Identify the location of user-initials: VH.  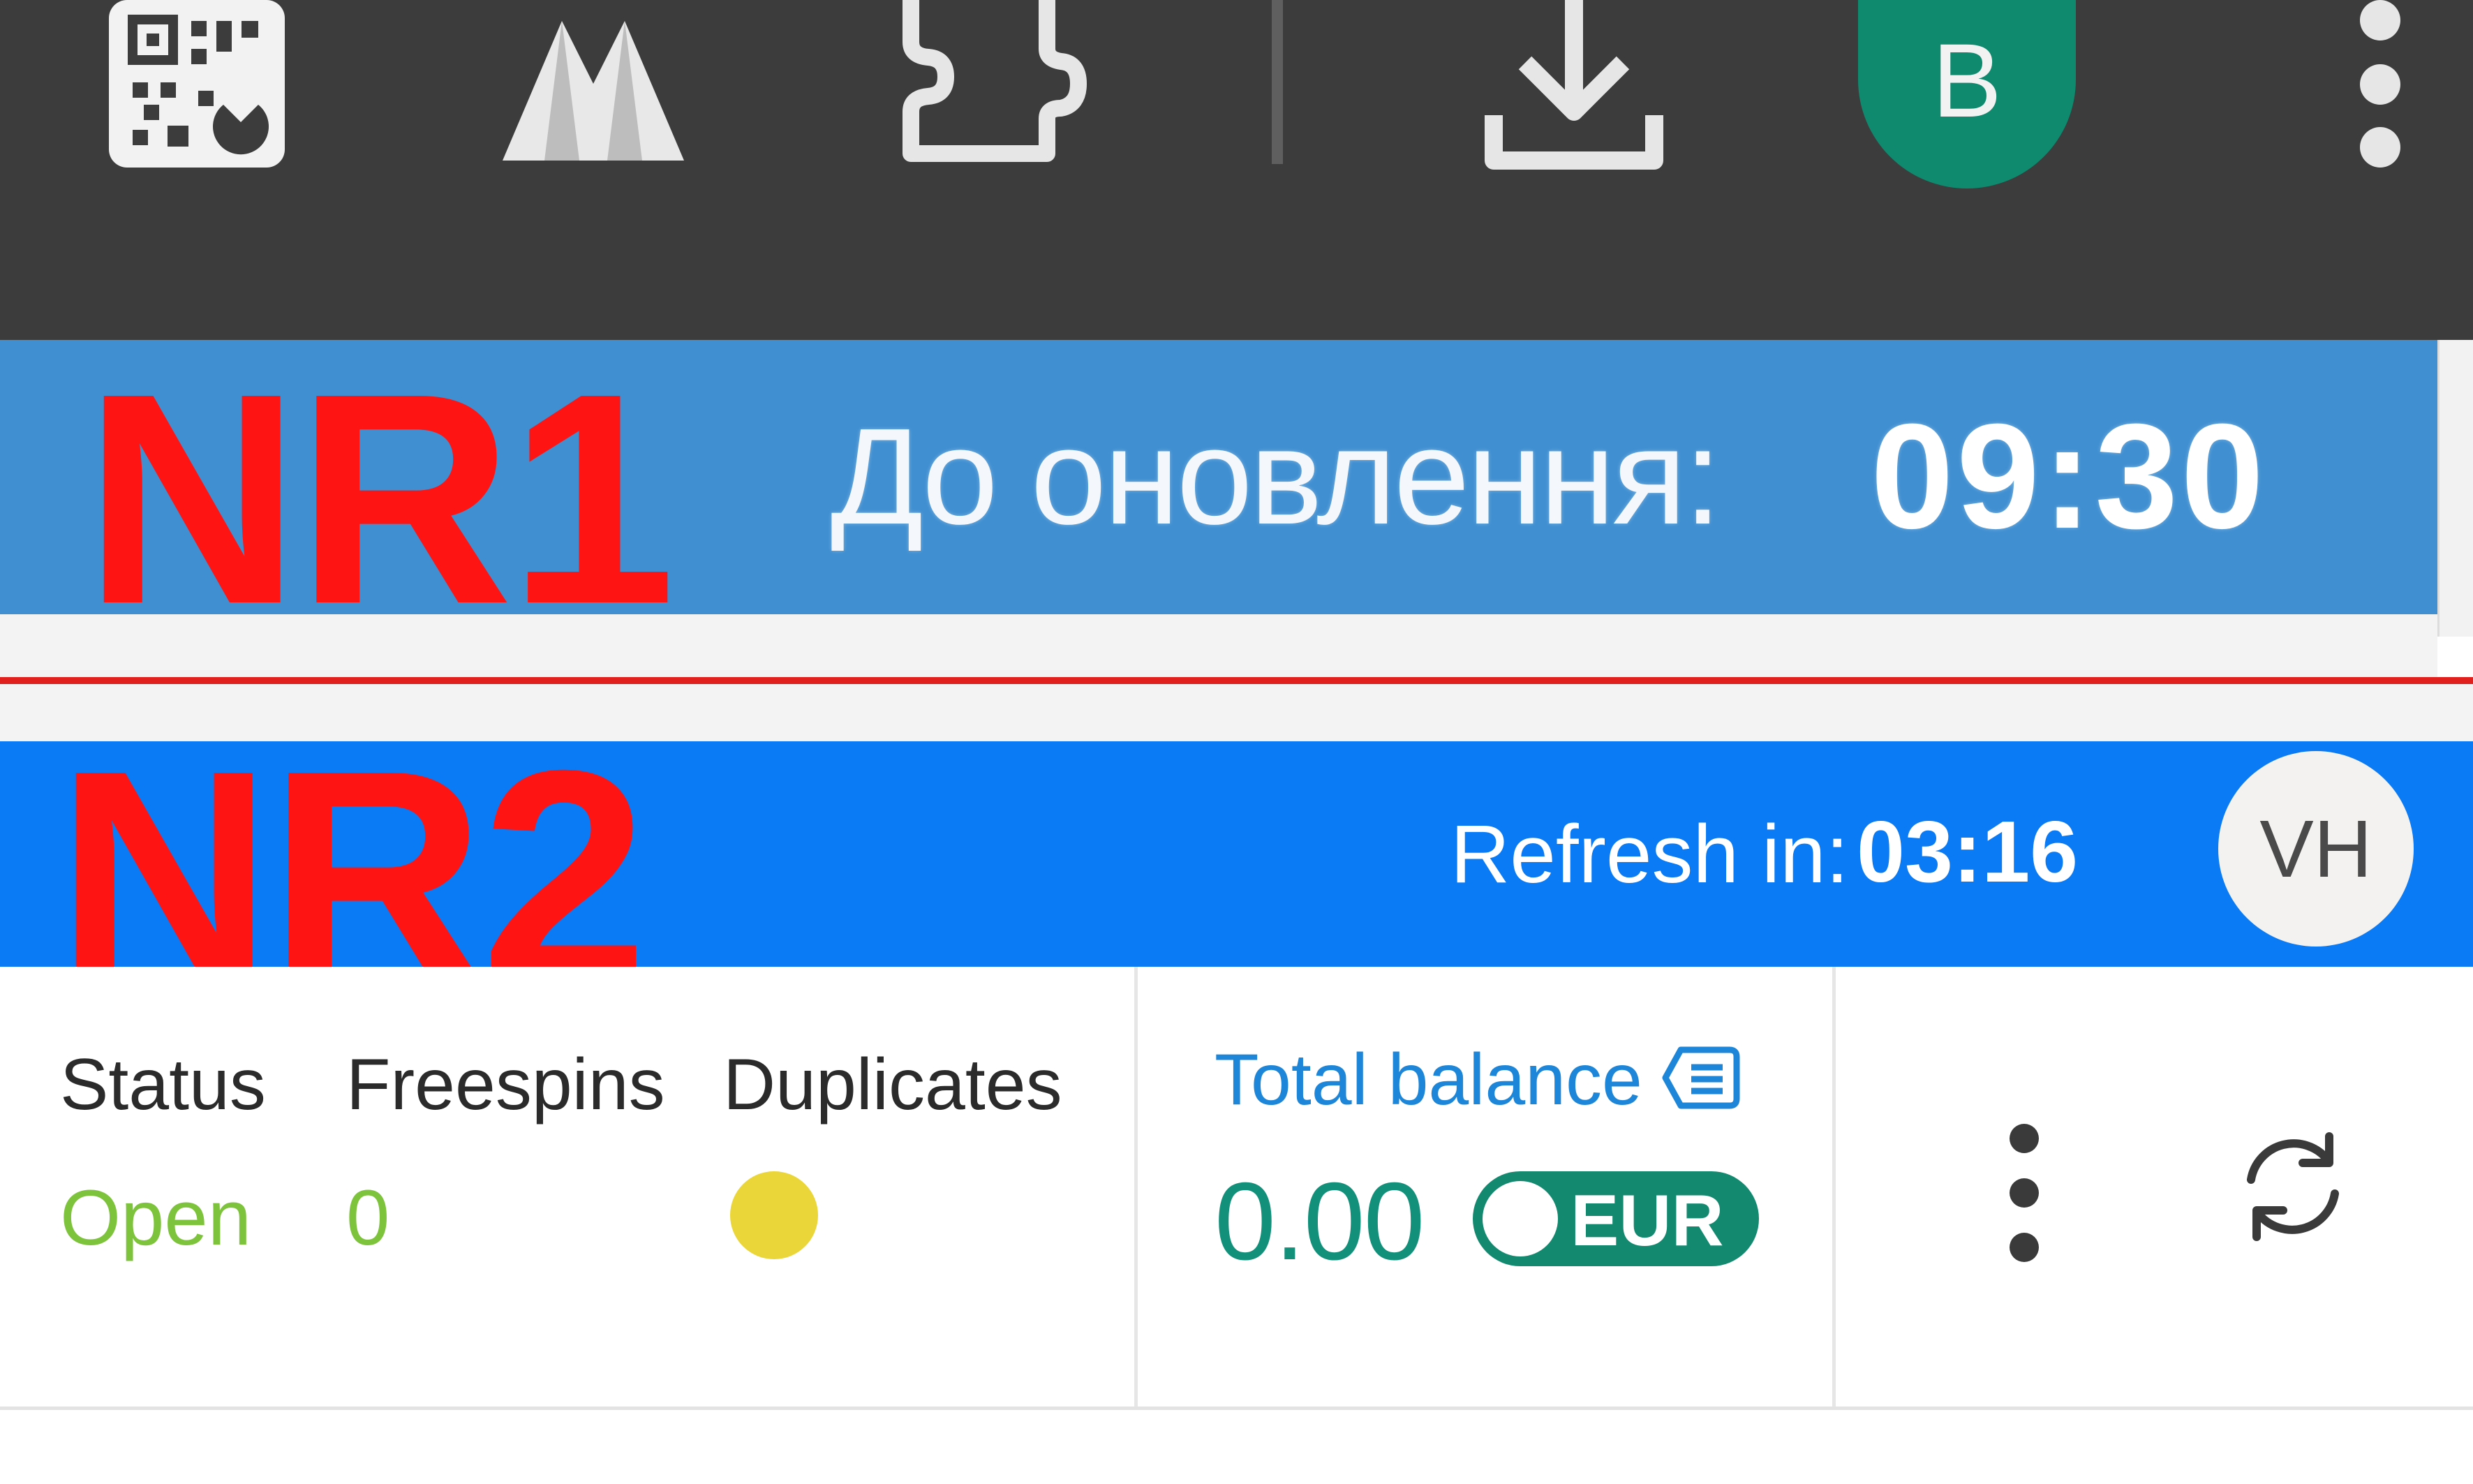
(2315, 848).